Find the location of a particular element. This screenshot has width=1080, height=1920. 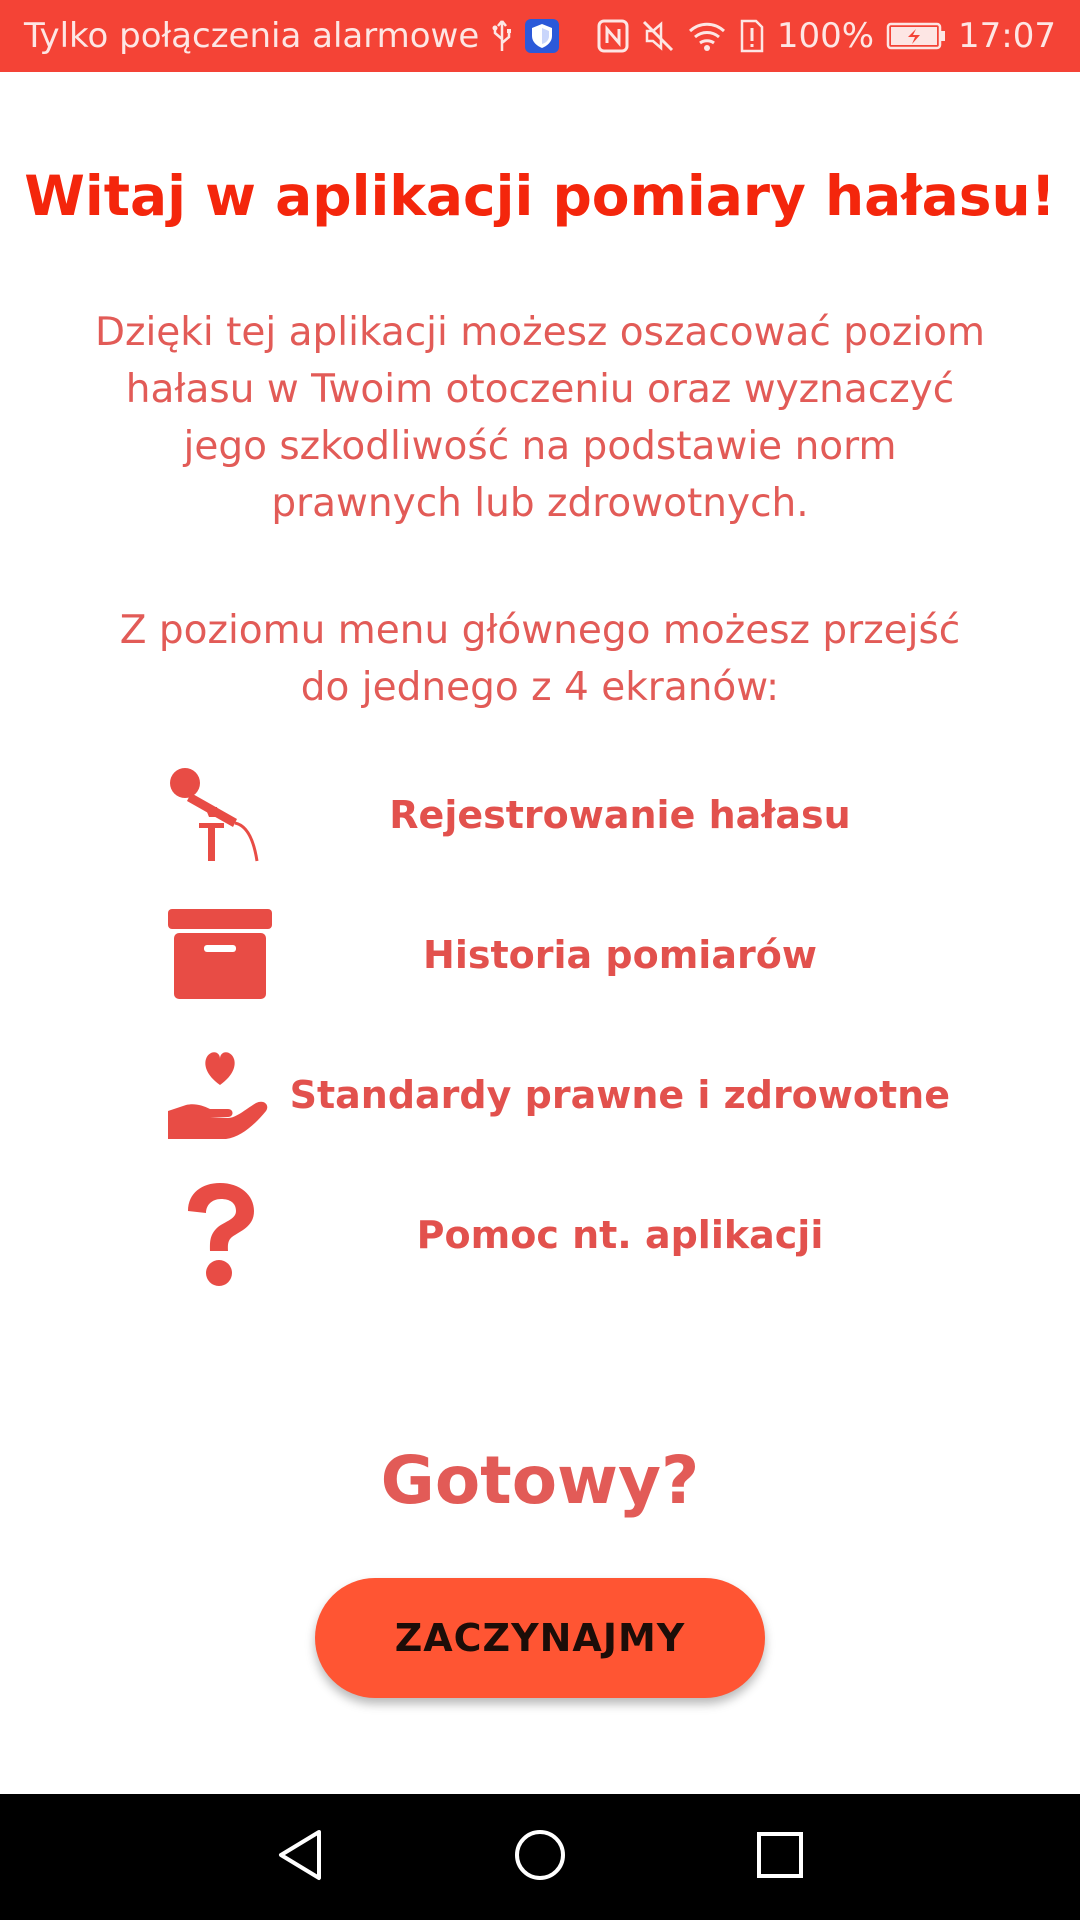

home-button is located at coordinates (540, 1857).